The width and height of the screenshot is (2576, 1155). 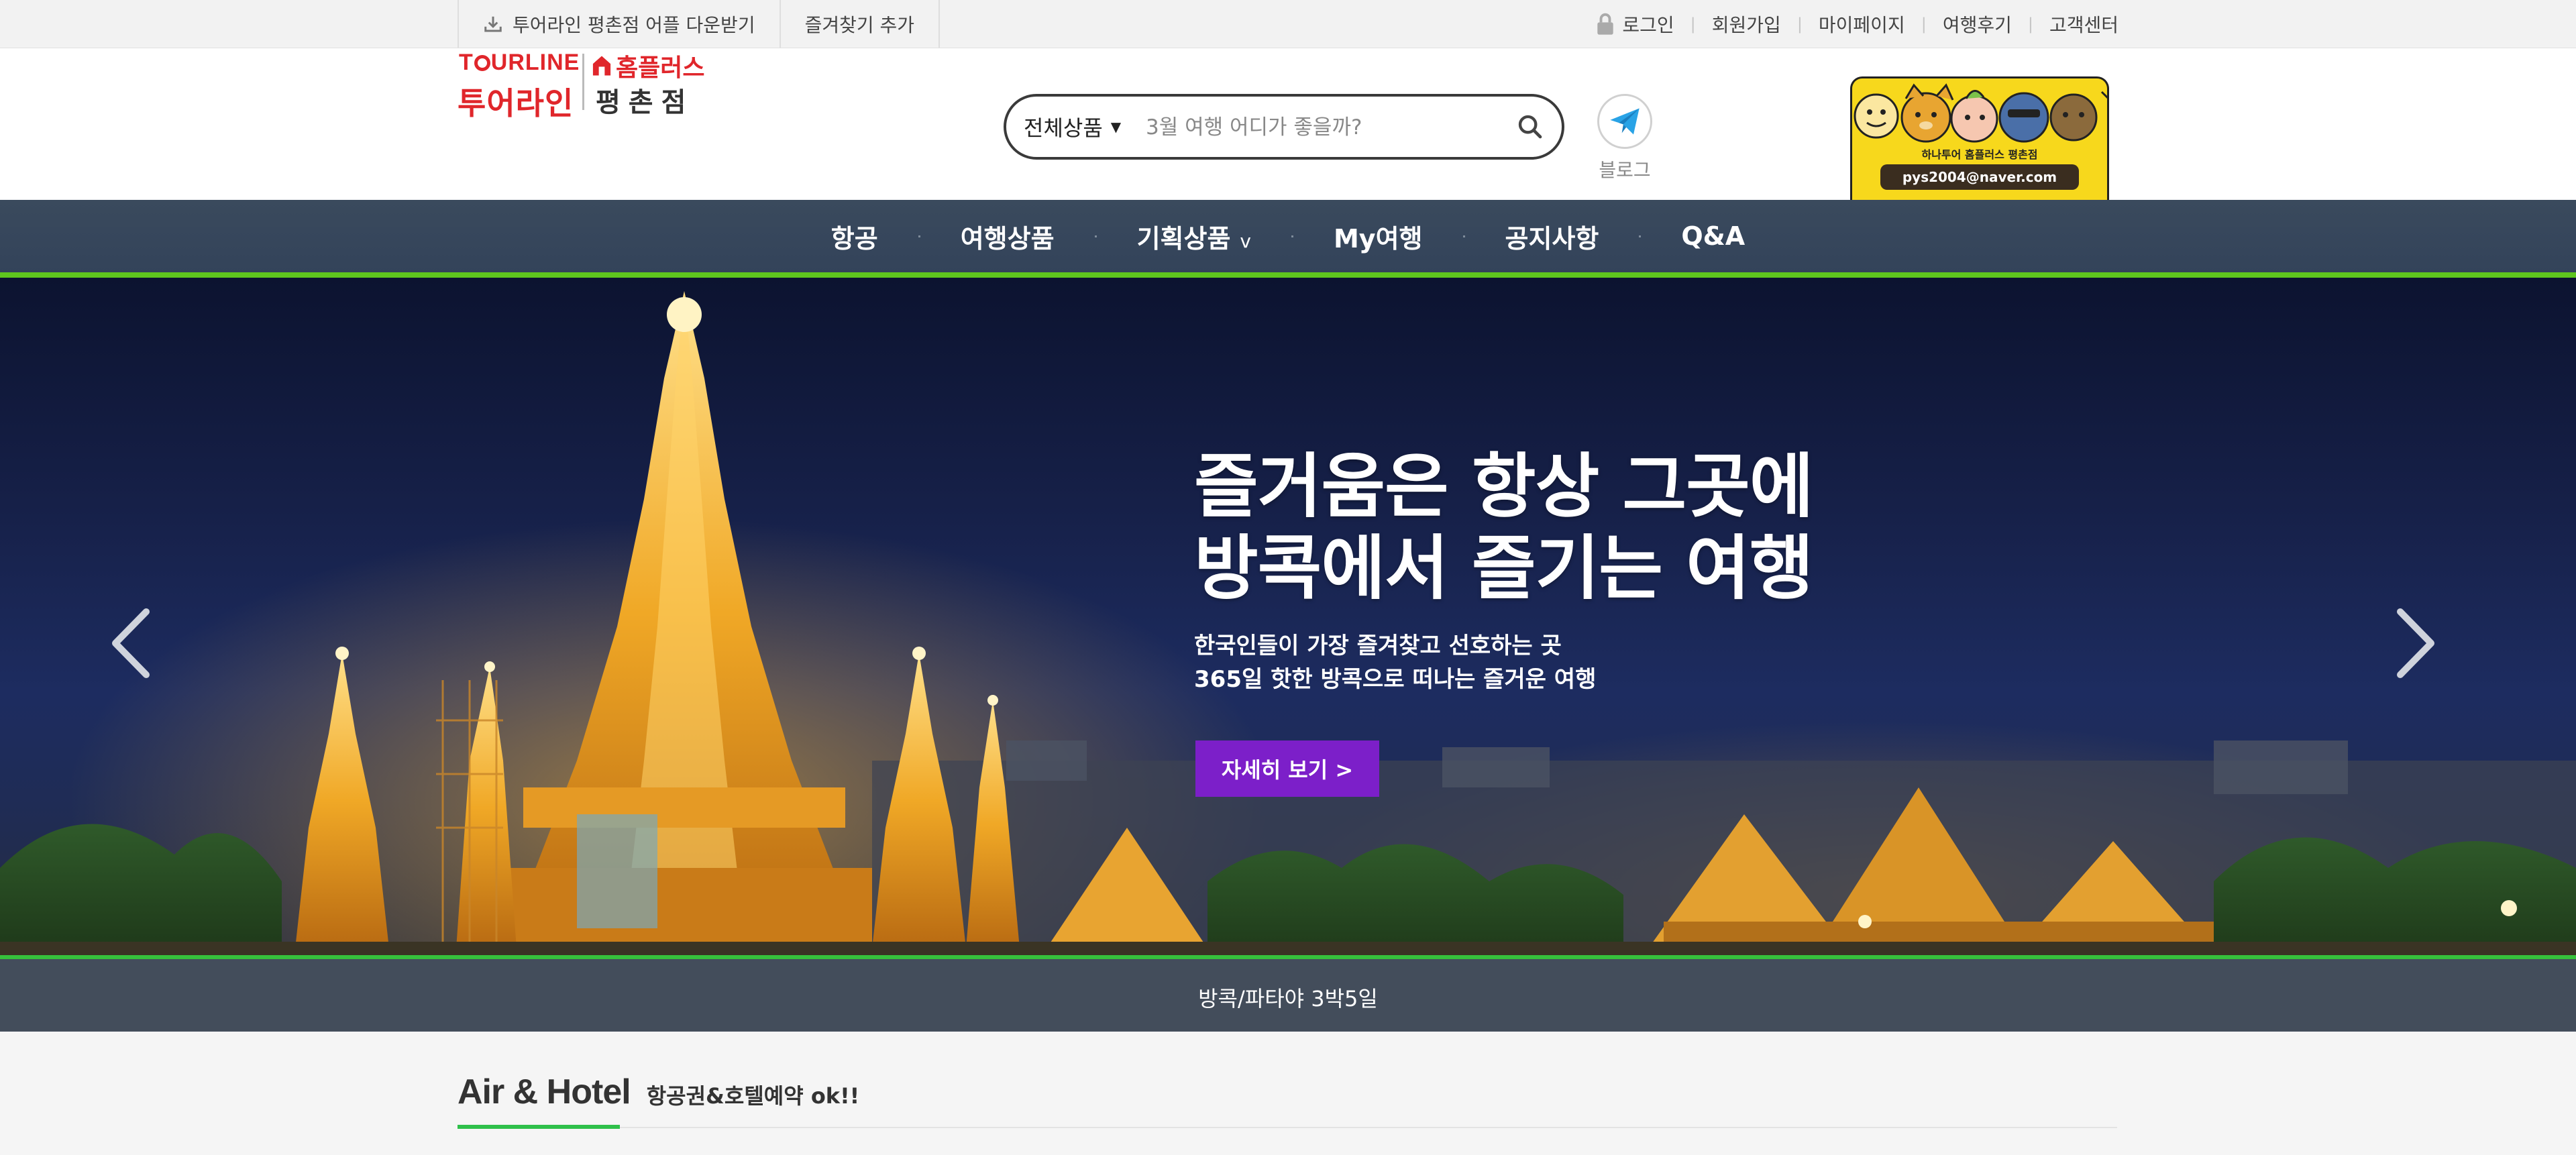 I want to click on logo-o-ring, so click(x=482, y=63).